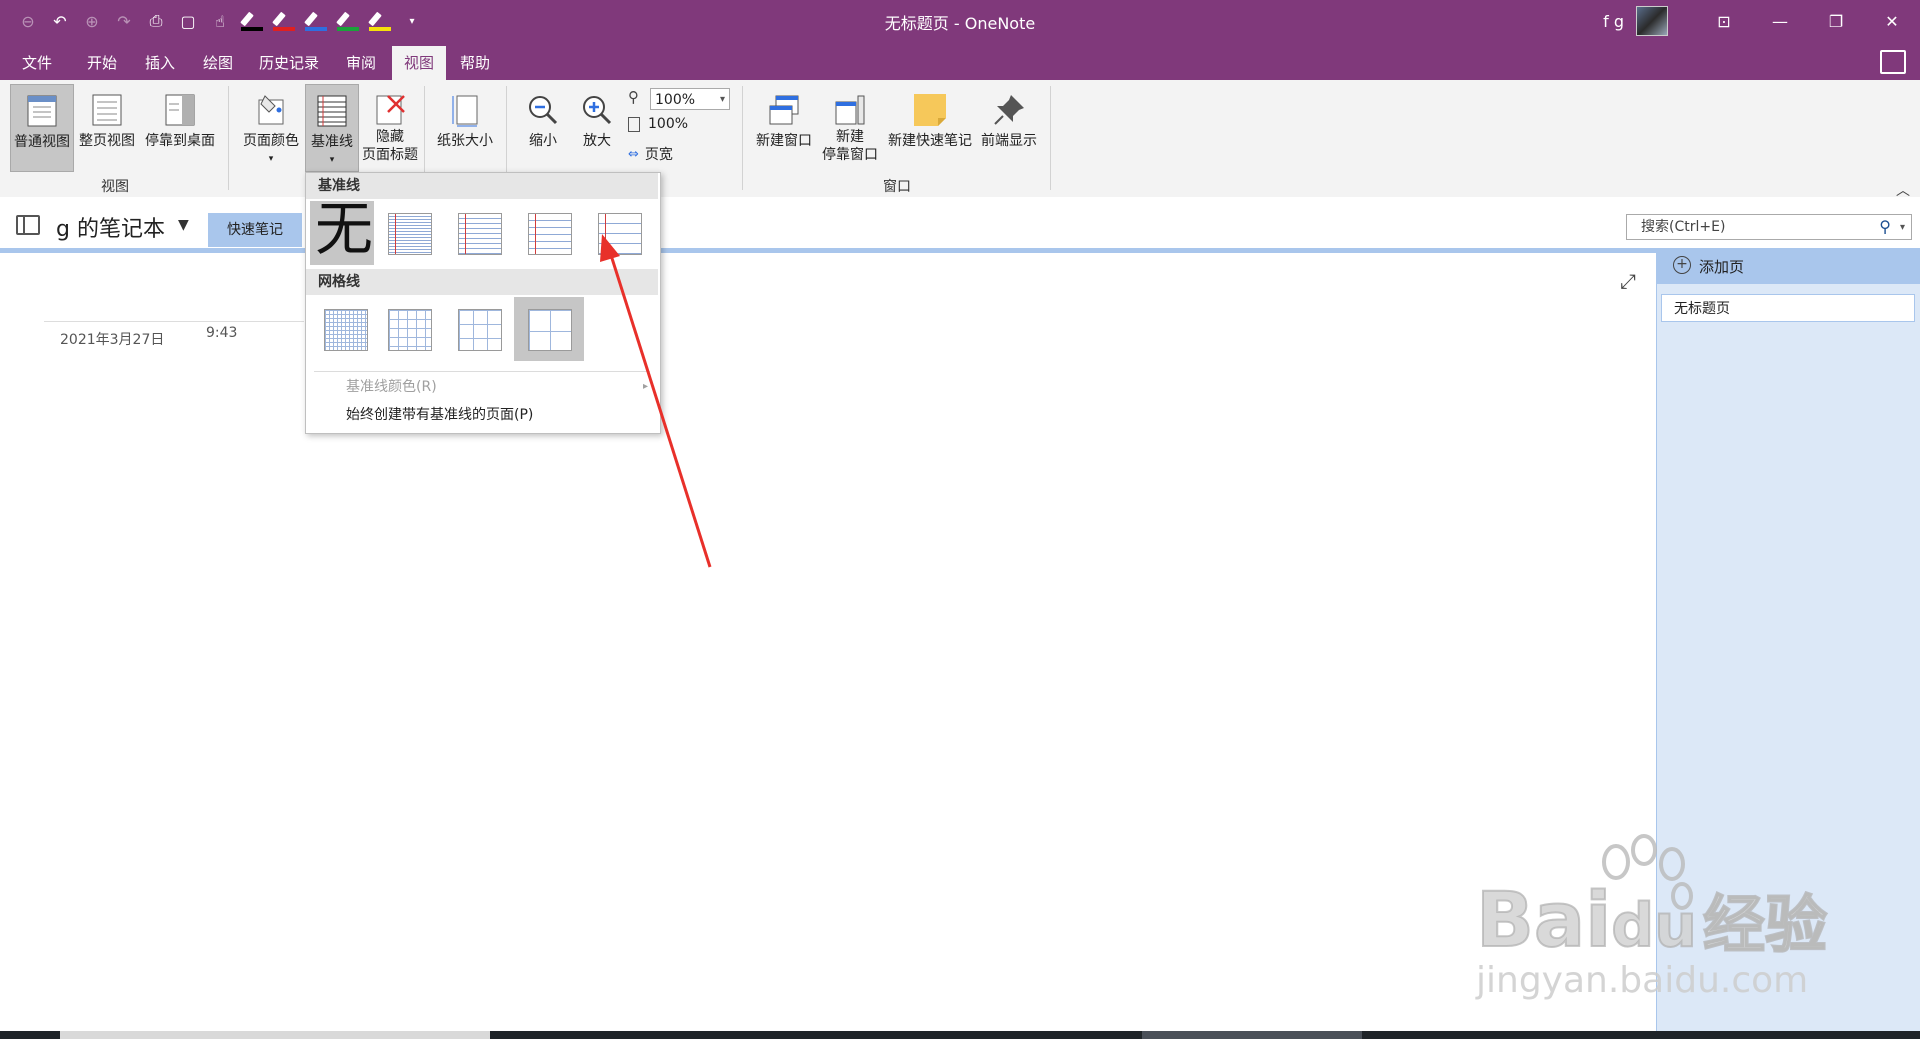 This screenshot has height=1039, width=1920. What do you see at coordinates (543, 127) in the screenshot?
I see `zoom-out-button: 缩小` at bounding box center [543, 127].